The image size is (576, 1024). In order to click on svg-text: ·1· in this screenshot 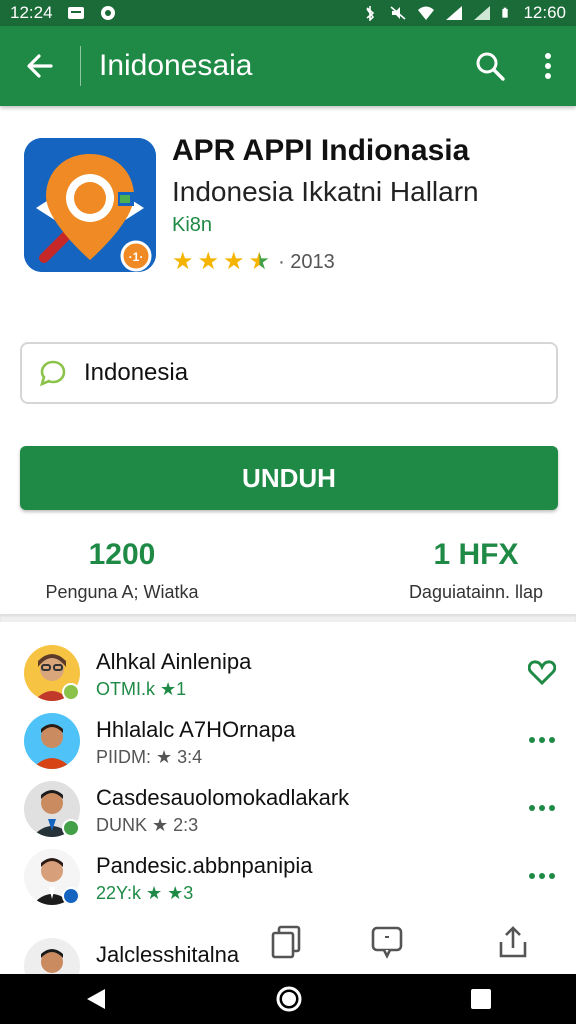, I will do `click(136, 257)`.